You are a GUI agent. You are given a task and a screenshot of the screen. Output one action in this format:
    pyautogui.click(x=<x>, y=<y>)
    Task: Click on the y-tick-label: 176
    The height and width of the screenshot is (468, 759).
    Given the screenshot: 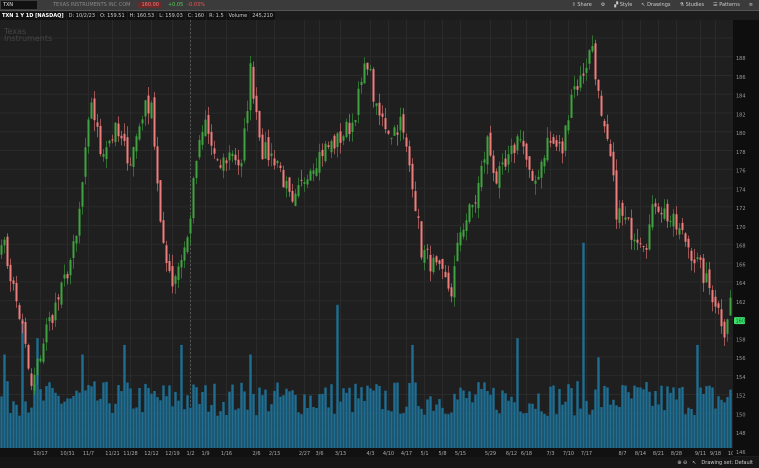 What is the action you would take?
    pyautogui.click(x=741, y=172)
    